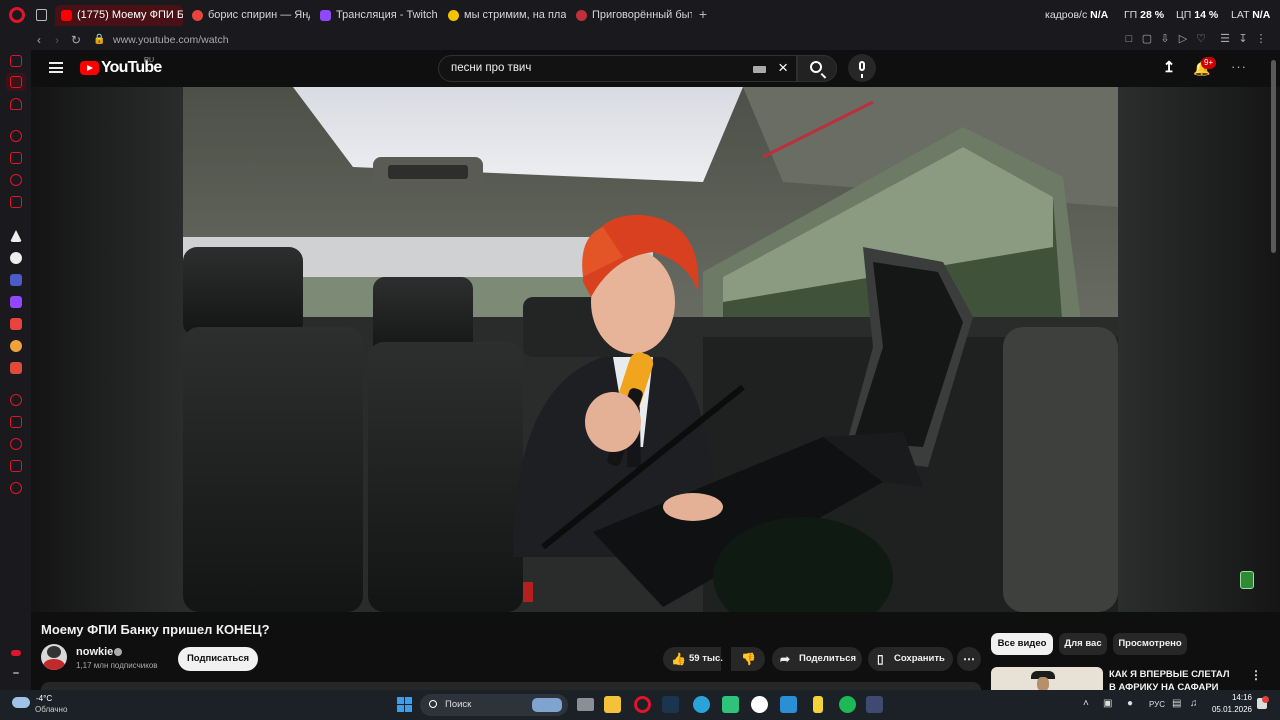 This screenshot has height=720, width=1280. I want to click on windows-start-icon, so click(405, 705).